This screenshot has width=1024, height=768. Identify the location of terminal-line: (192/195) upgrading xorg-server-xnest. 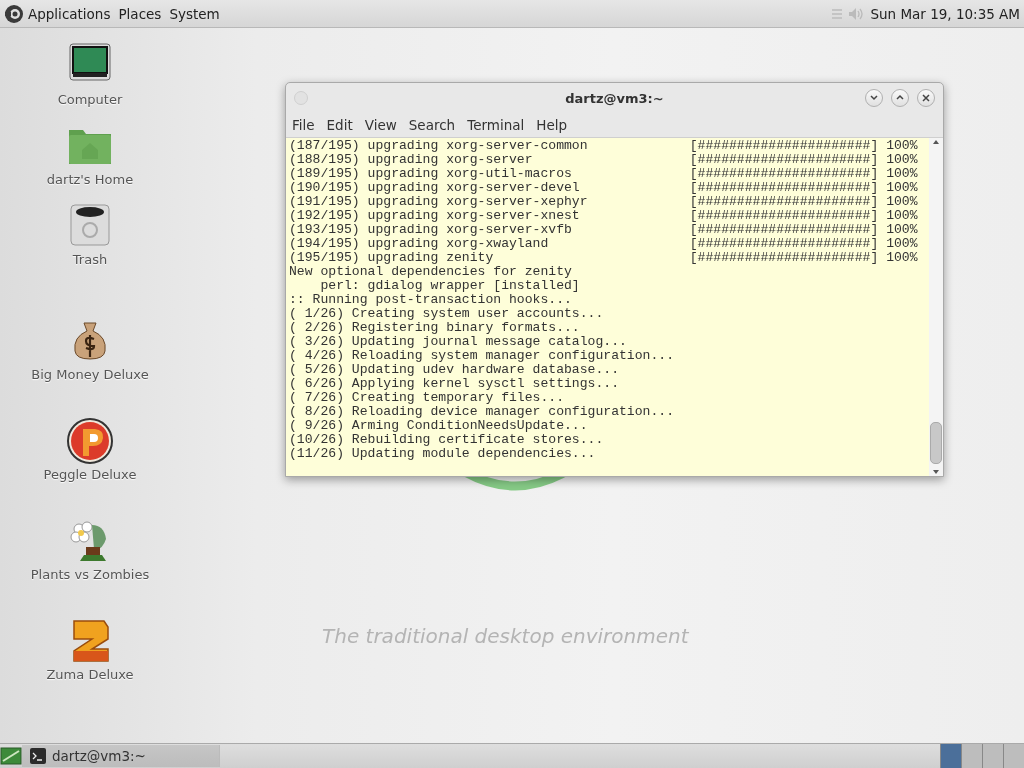
(435, 216).